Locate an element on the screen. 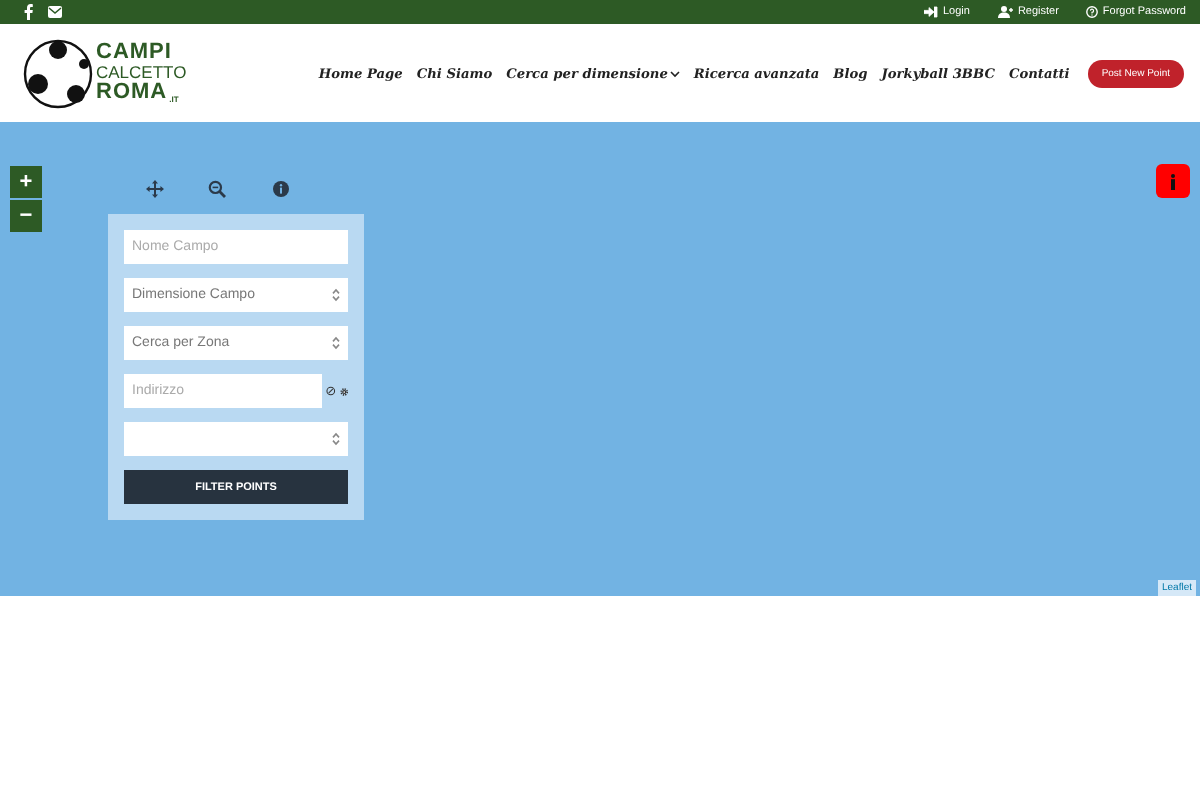 The height and width of the screenshot is (800, 1200). login-icon is located at coordinates (931, 12).